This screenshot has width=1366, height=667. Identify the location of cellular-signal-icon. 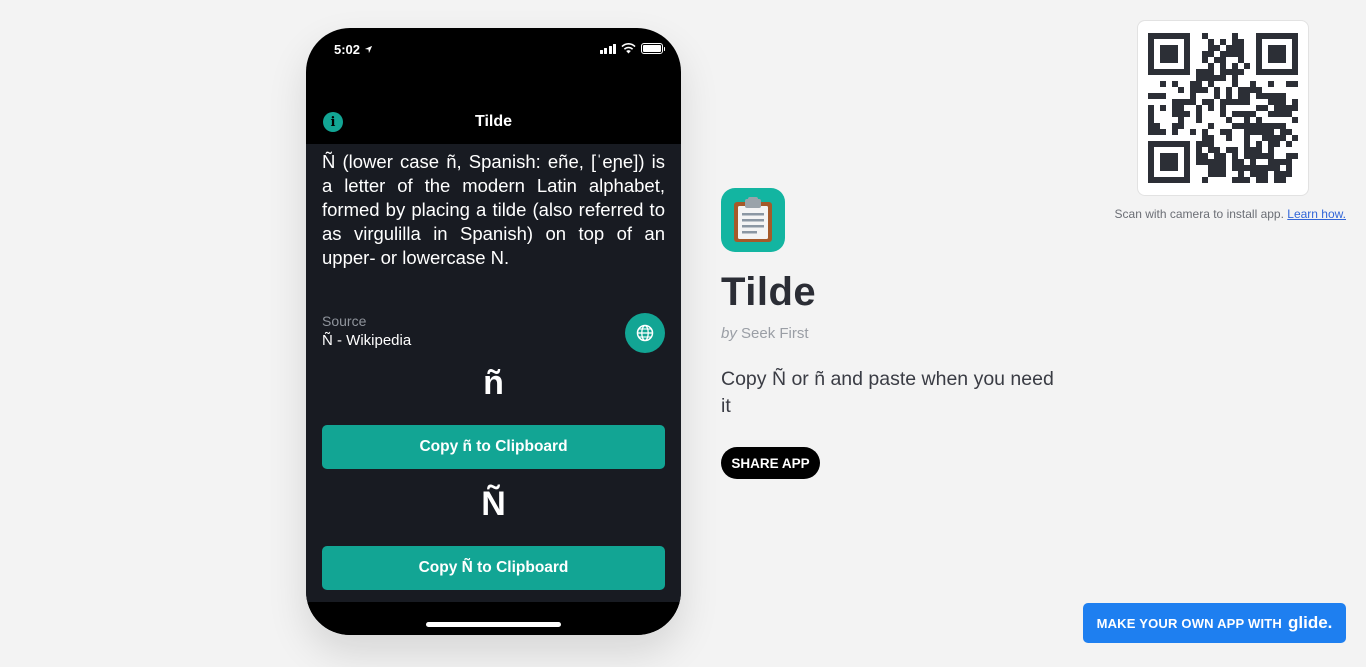
(607, 48).